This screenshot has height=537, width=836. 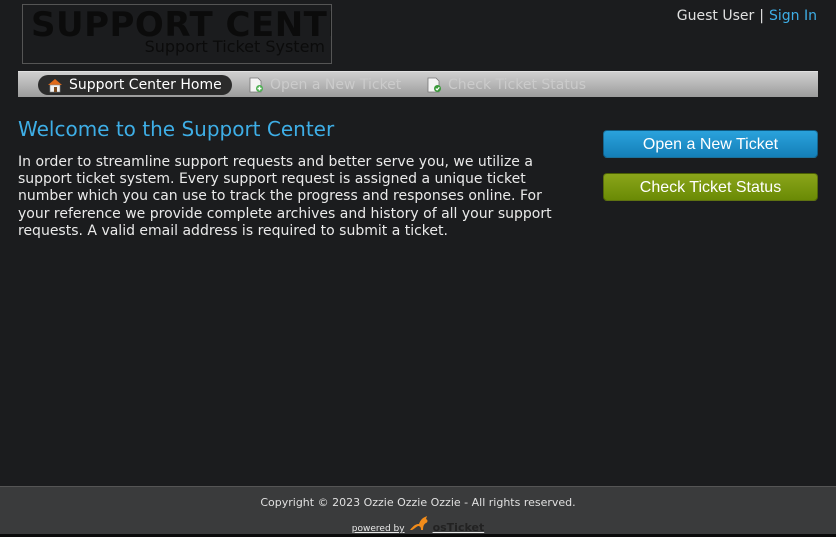 What do you see at coordinates (434, 85) in the screenshot?
I see `ticket-status-icon` at bounding box center [434, 85].